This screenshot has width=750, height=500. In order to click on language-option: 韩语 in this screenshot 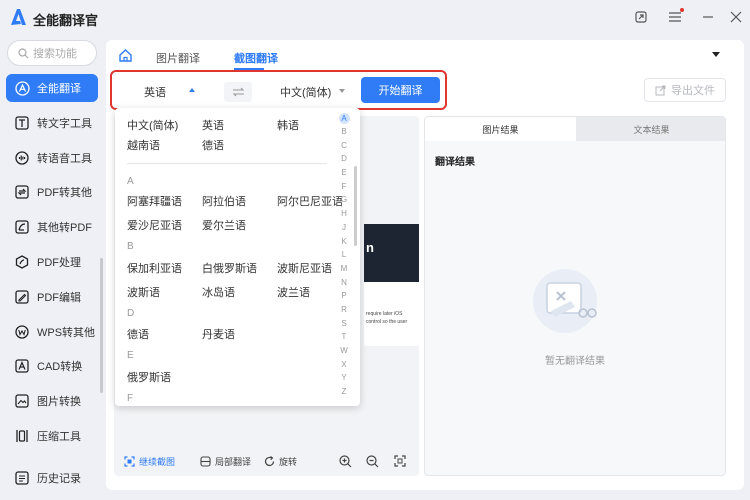, I will do `click(288, 125)`.